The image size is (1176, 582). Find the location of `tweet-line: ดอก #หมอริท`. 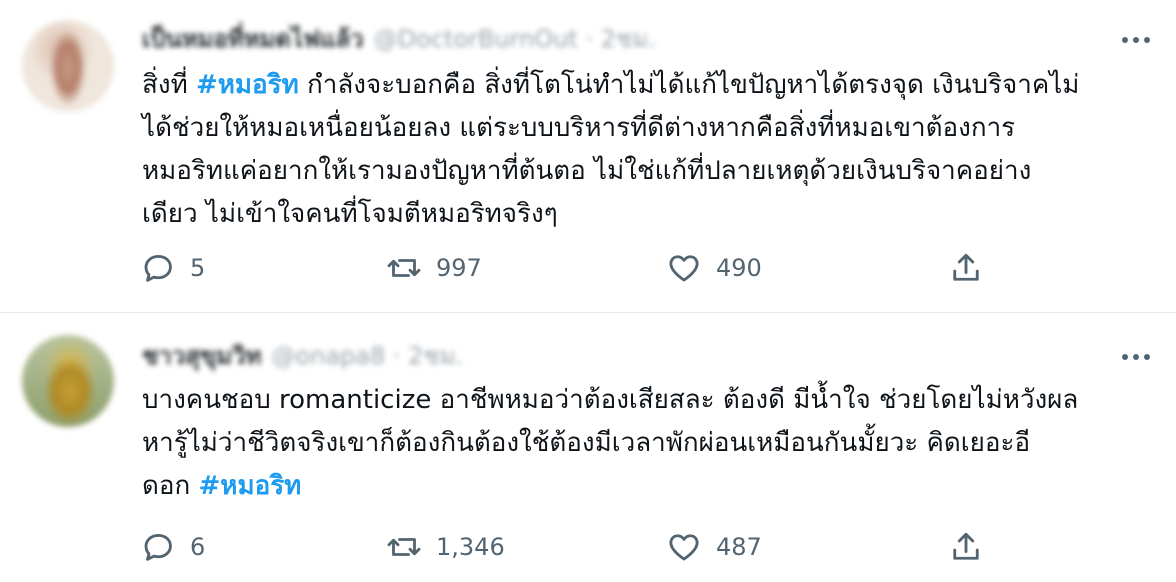

tweet-line: ดอก #หมอริท is located at coordinates (222, 486).